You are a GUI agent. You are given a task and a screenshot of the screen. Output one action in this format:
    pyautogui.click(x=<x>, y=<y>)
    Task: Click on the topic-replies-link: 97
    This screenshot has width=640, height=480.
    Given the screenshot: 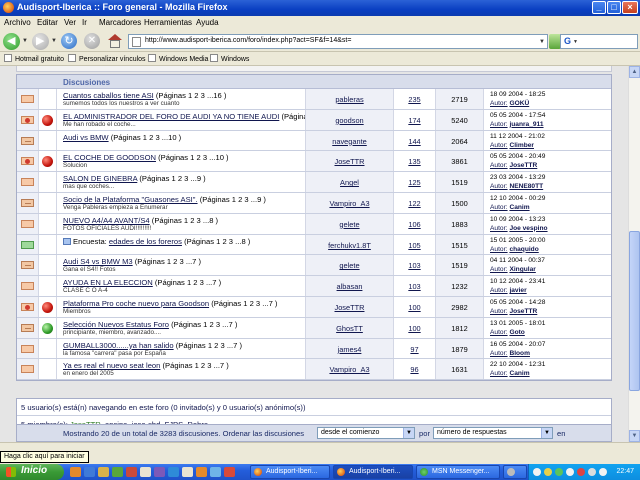 What is the action you would take?
    pyautogui.click(x=414, y=349)
    